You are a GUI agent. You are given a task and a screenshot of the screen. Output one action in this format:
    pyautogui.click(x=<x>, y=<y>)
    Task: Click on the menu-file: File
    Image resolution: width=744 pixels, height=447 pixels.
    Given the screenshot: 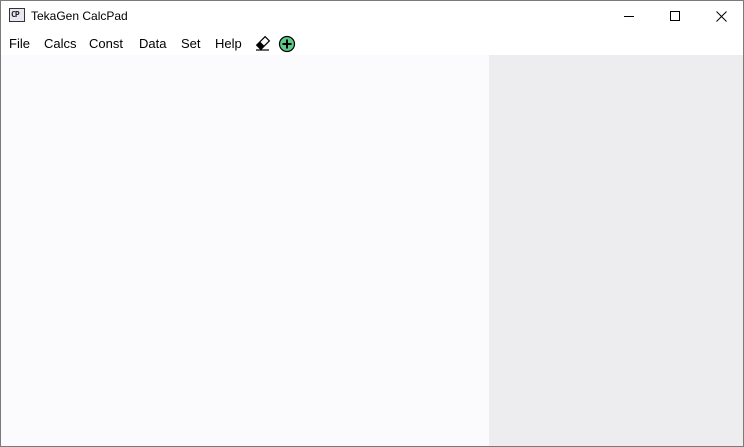 What is the action you would take?
    pyautogui.click(x=19, y=44)
    